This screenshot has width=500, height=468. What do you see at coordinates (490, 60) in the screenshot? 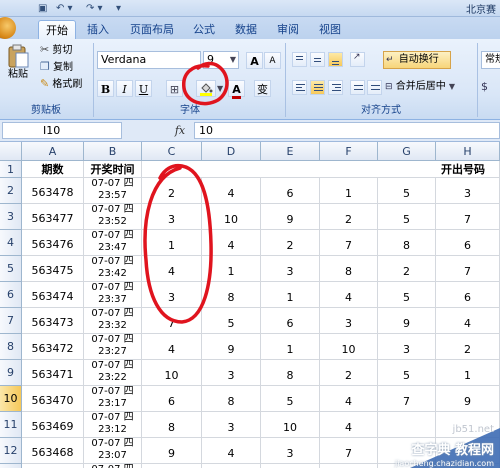
I see `number-format-select: 常规` at bounding box center [490, 60].